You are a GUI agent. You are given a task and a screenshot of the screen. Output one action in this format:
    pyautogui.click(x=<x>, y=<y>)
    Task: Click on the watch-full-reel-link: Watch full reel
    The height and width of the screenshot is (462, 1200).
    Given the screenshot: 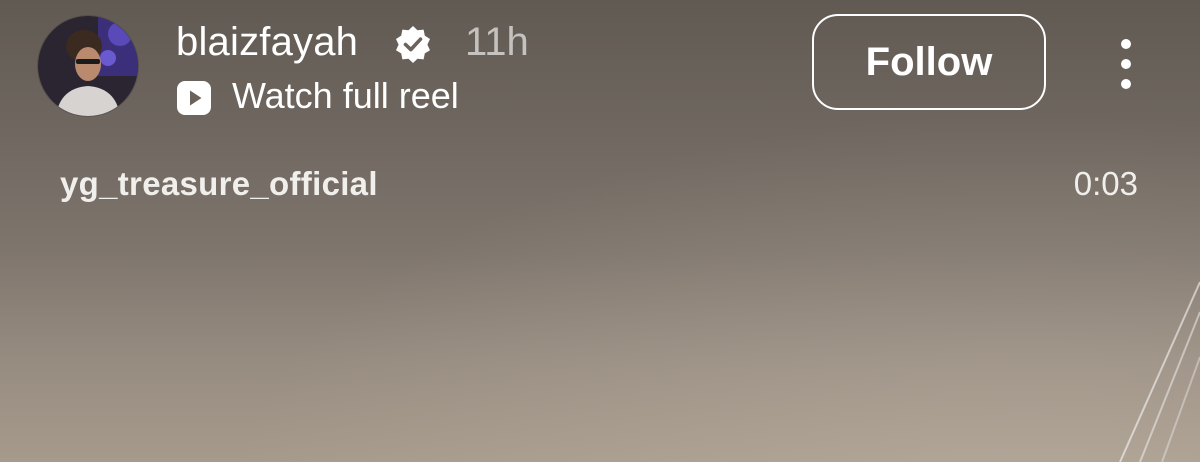 What is the action you would take?
    pyautogui.click(x=345, y=96)
    